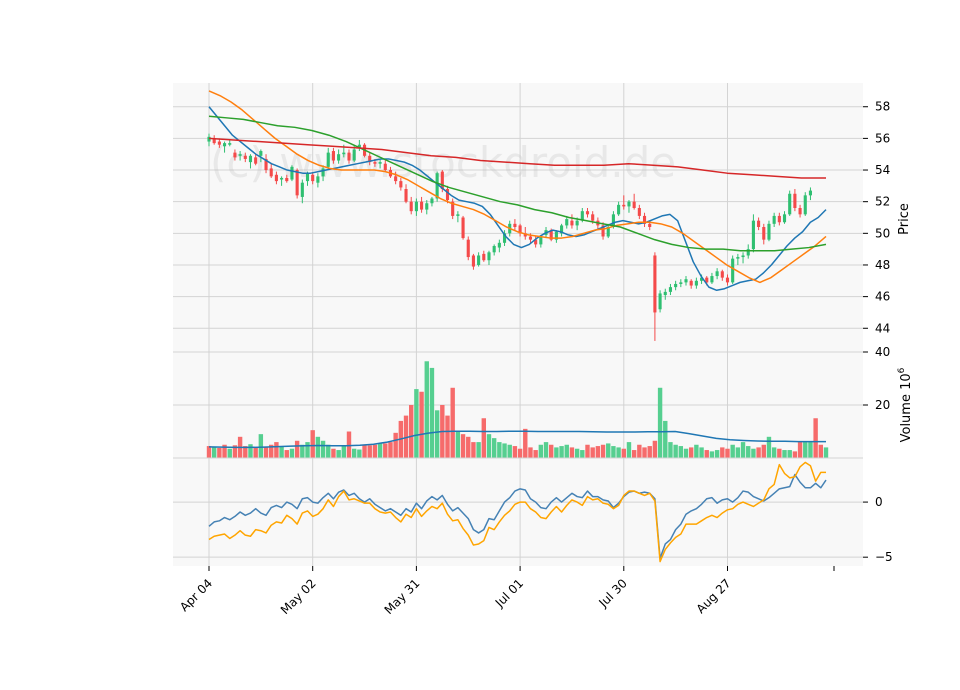 The width and height of the screenshot is (960, 690). I want to click on x-tick-label: May 31, so click(402, 596).